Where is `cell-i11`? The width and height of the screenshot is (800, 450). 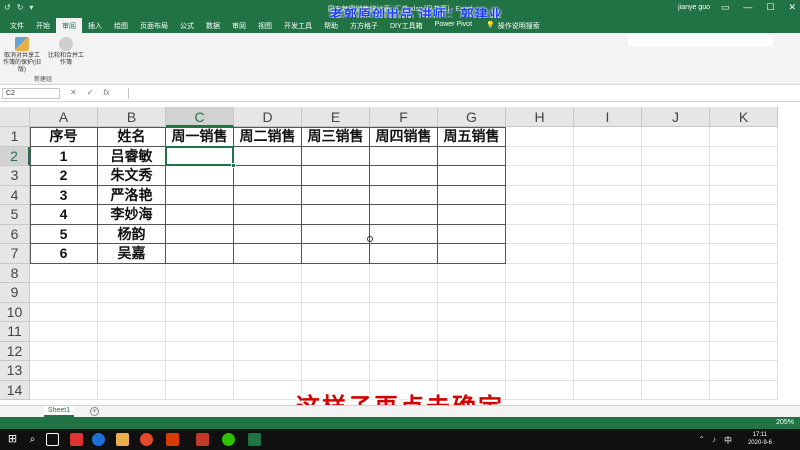
cell-i11 is located at coordinates (608, 332).